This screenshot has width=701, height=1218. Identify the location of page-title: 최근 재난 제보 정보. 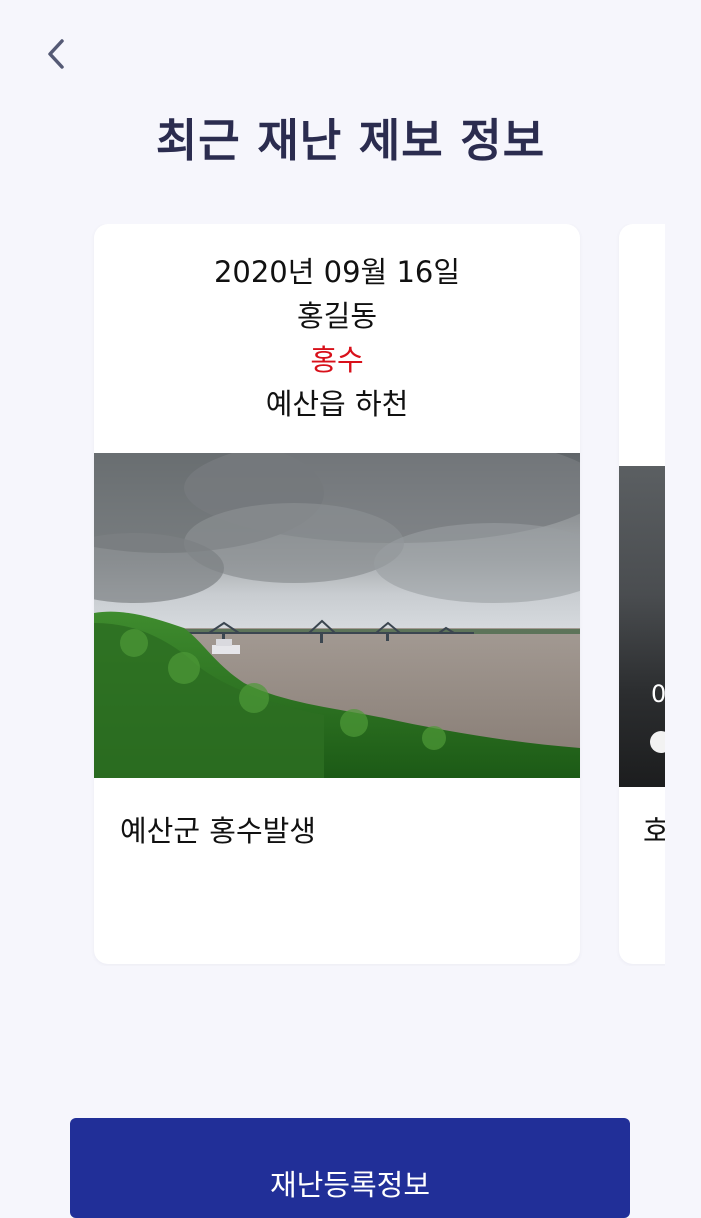
(350, 140).